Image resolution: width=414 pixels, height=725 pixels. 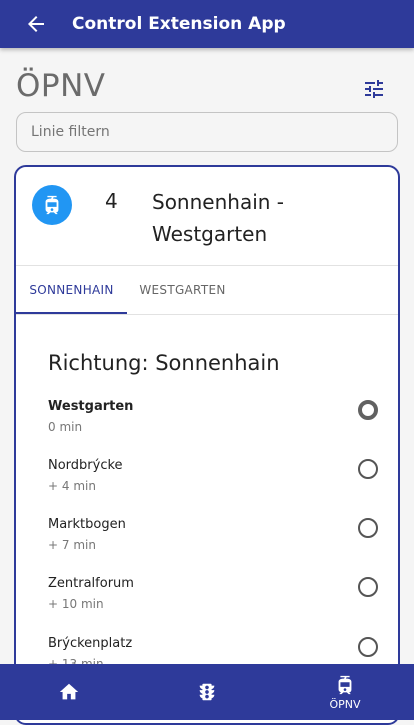 I want to click on line-name: Sonnenhain - Westgarten, so click(x=218, y=218).